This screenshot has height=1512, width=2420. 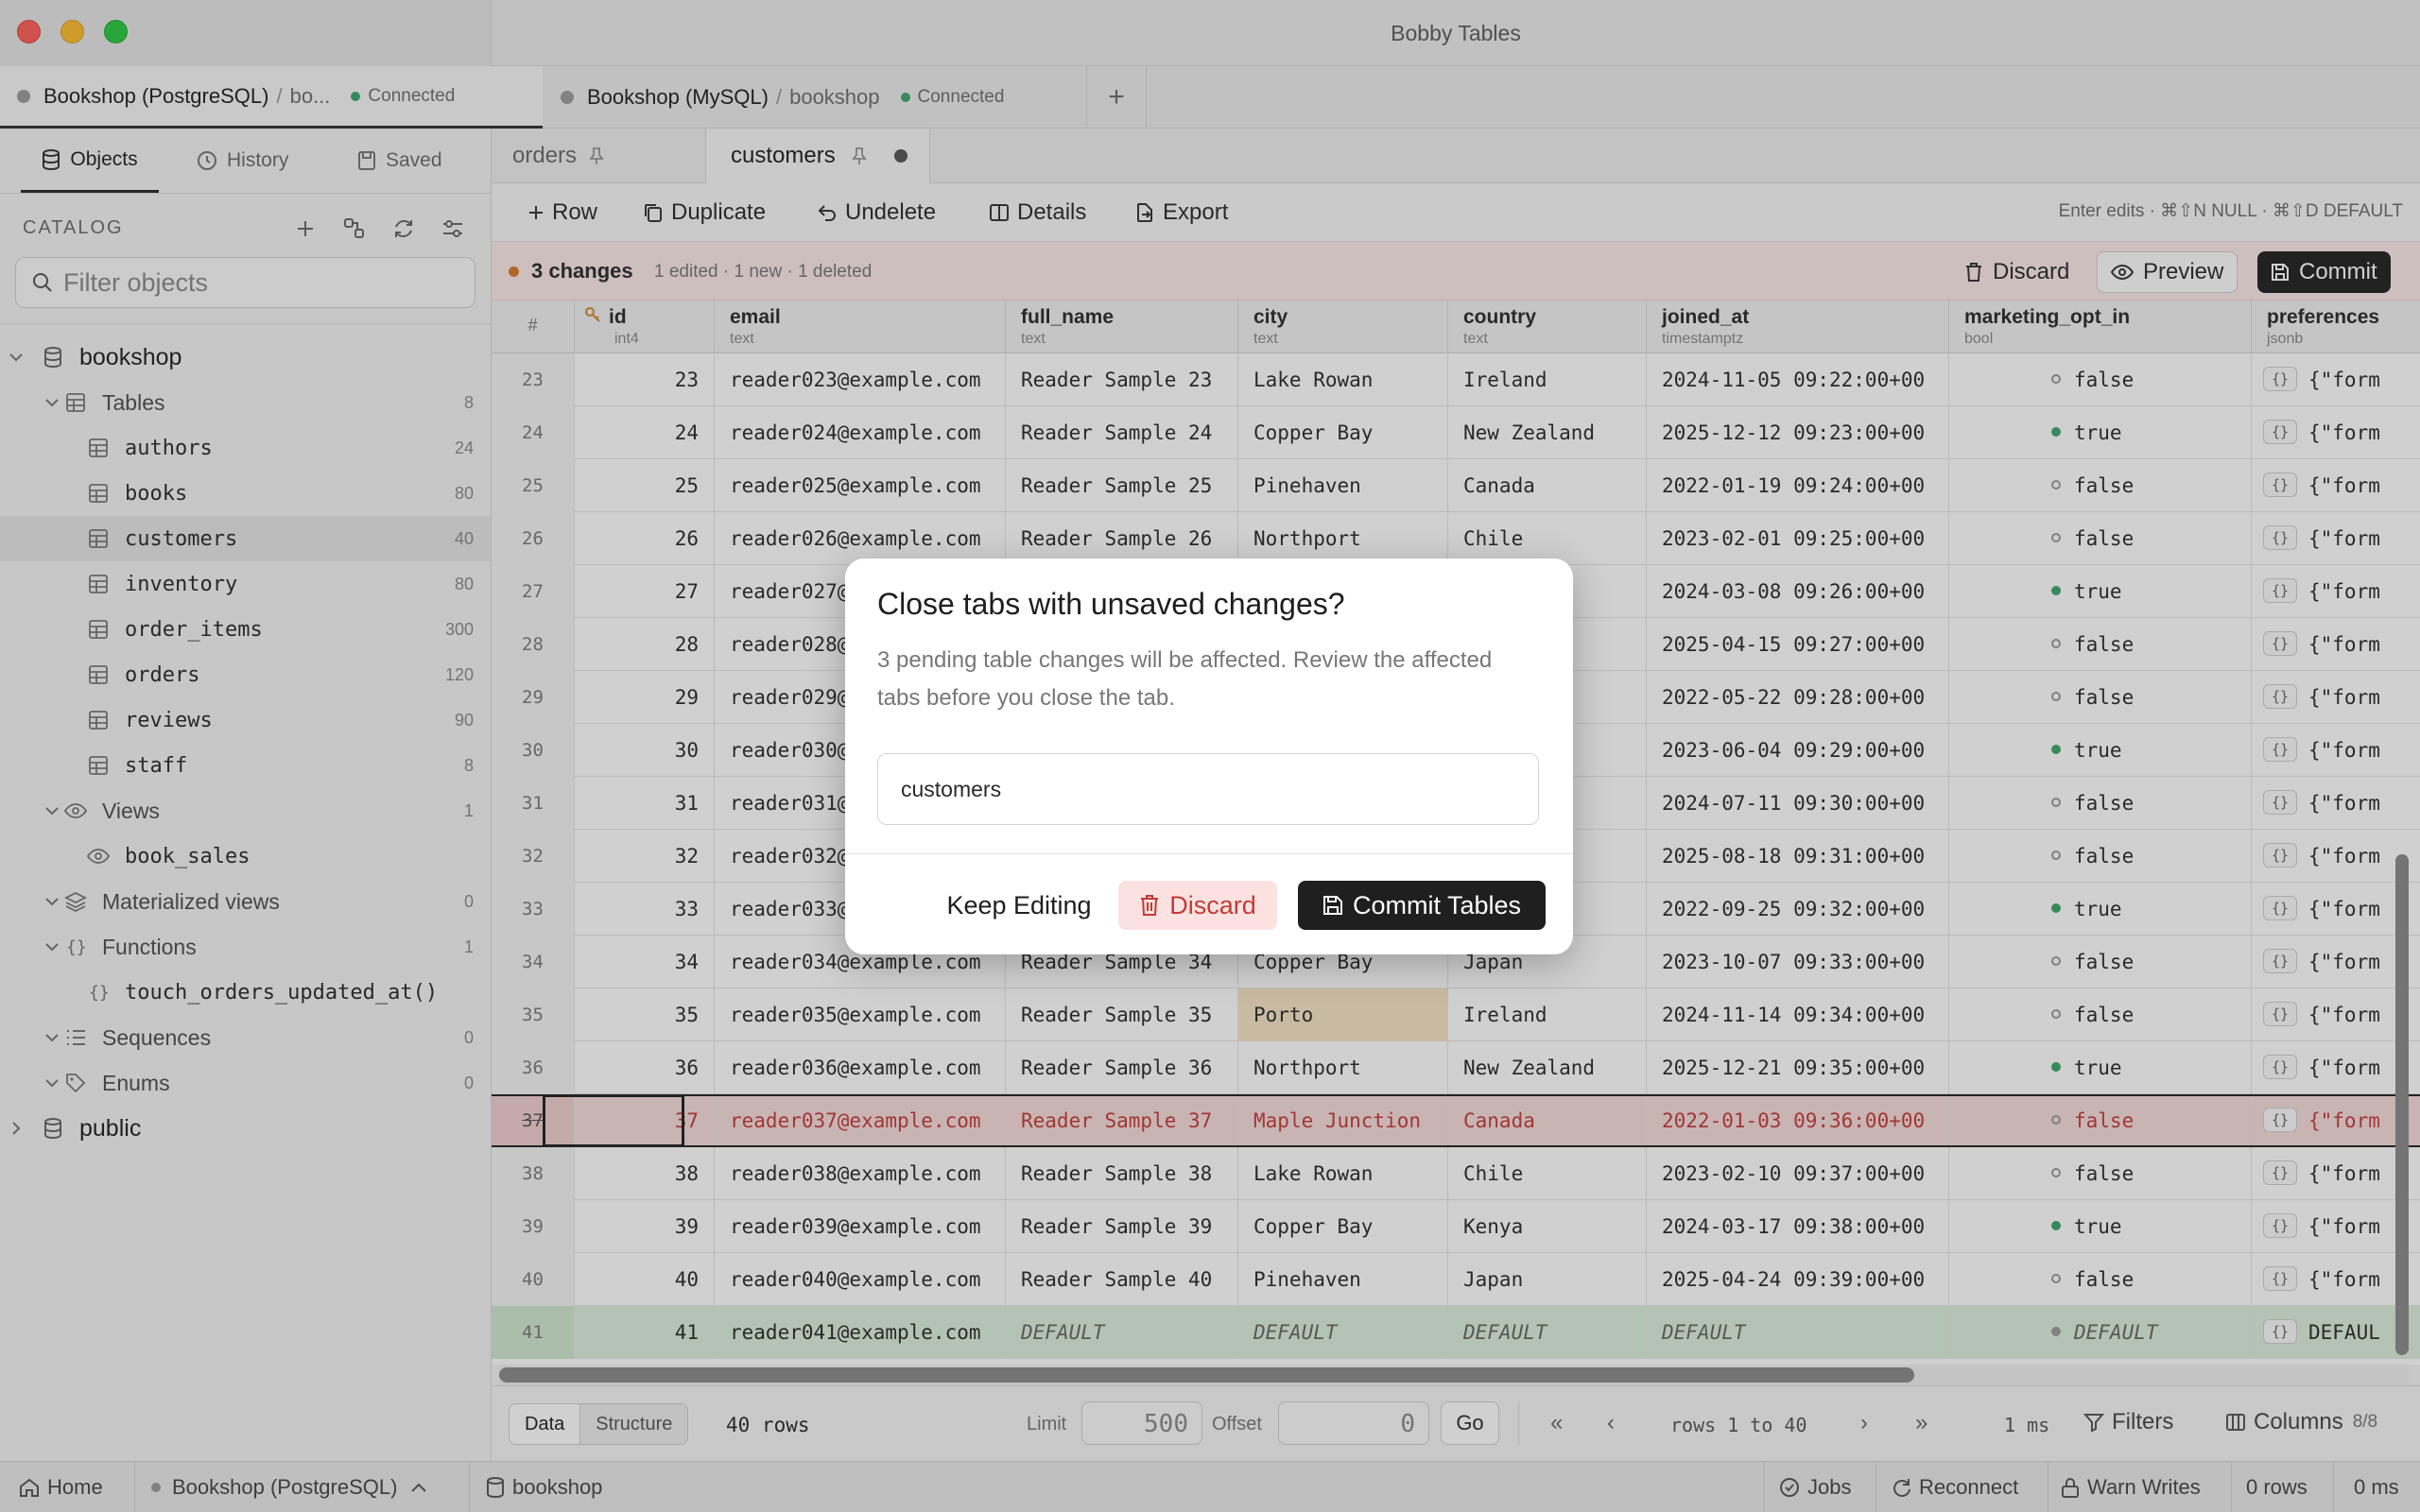 I want to click on button-label: Commit Tables, so click(x=1437, y=904).